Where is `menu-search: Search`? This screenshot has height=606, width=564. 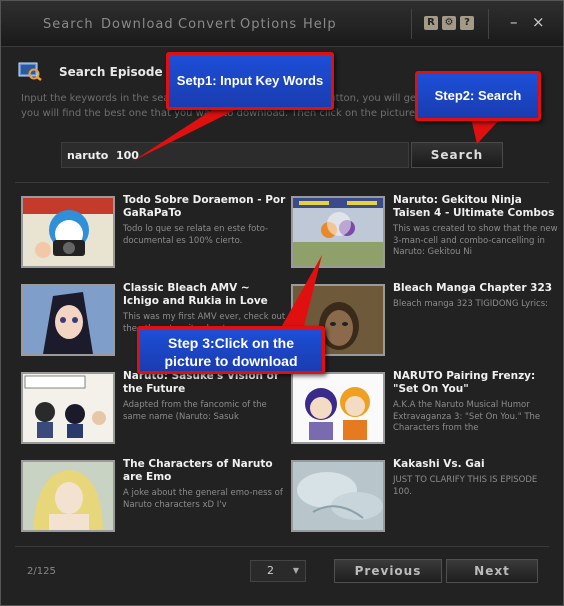 menu-search: Search is located at coordinates (68, 24).